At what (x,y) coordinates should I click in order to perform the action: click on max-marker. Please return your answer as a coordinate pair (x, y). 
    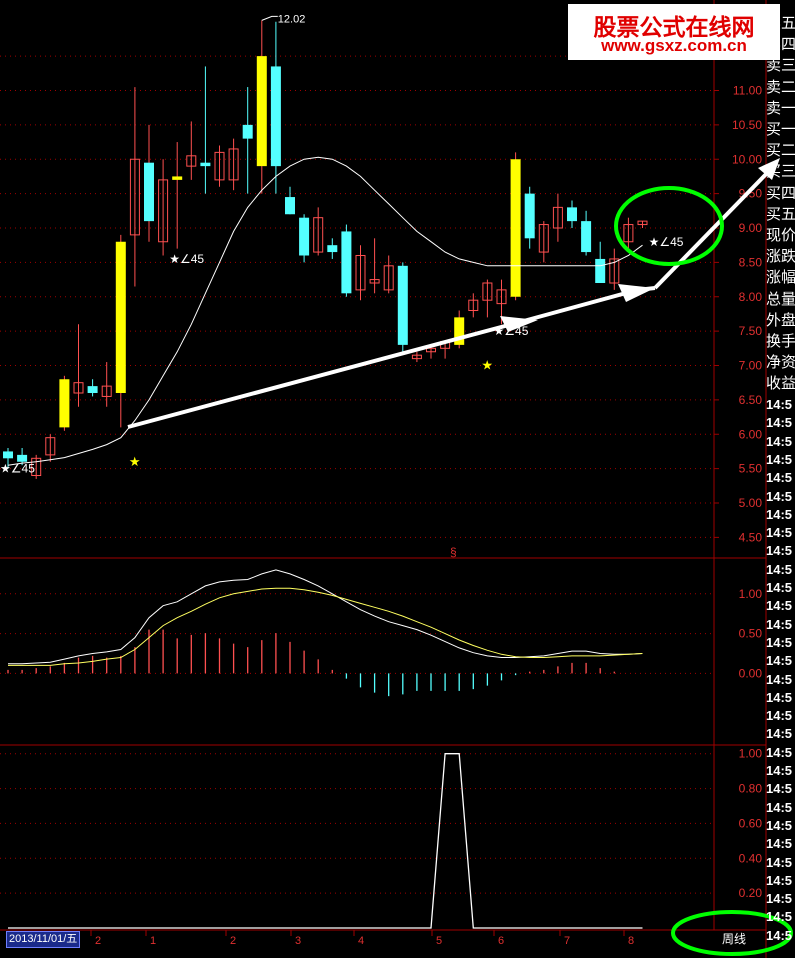
    Looking at the image, I should click on (269, 18).